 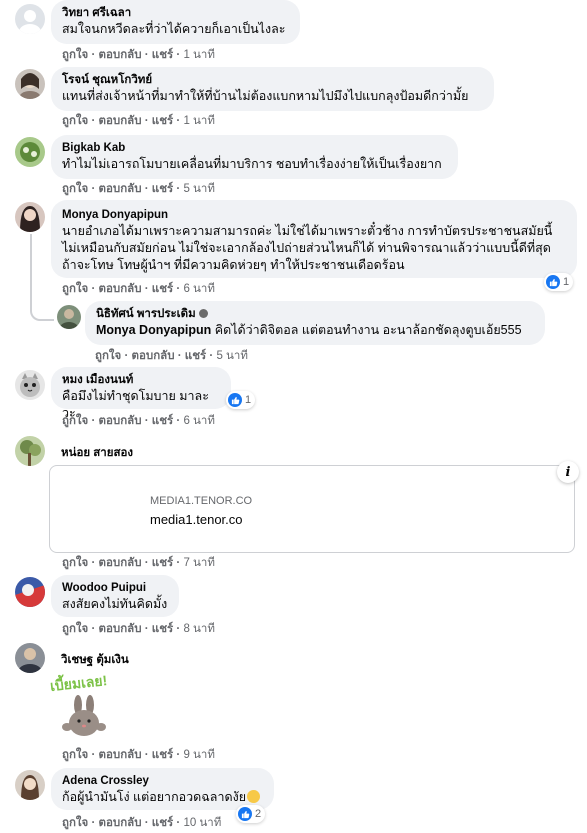 What do you see at coordinates (202, 823) in the screenshot?
I see `timestamp: 10 นาที` at bounding box center [202, 823].